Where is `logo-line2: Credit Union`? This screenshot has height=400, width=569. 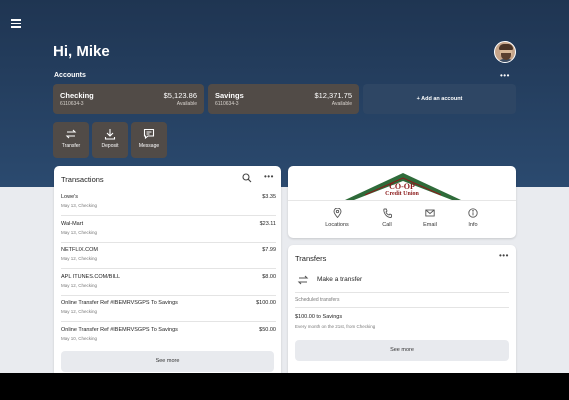 logo-line2: Credit Union is located at coordinates (402, 194).